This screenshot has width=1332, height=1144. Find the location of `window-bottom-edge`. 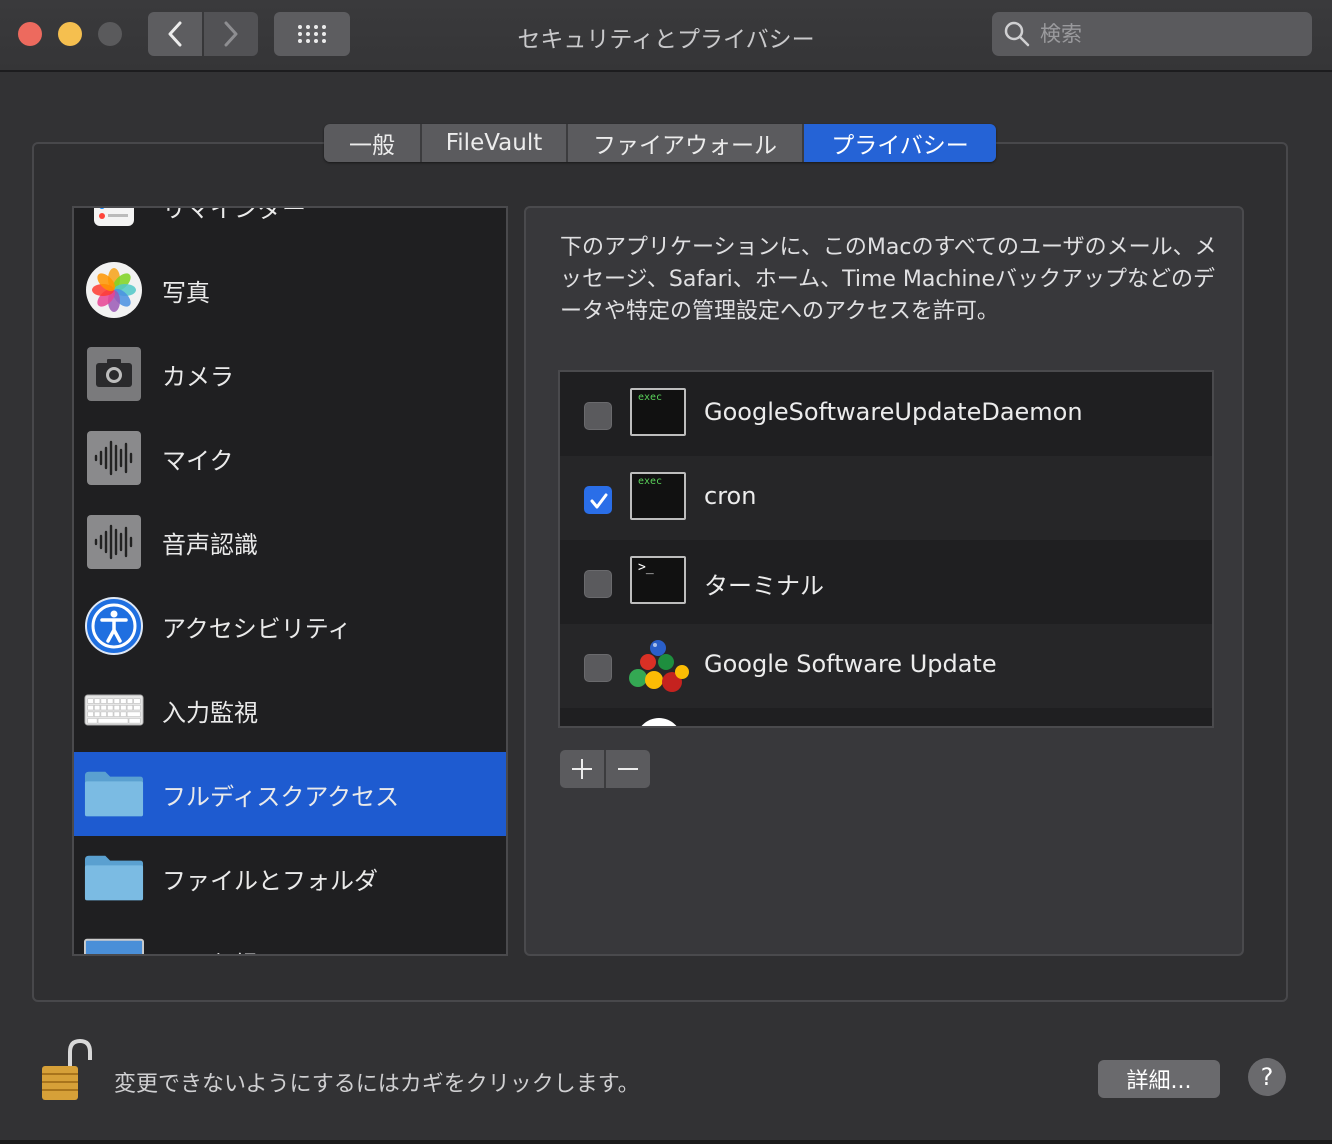

window-bottom-edge is located at coordinates (666, 1142).